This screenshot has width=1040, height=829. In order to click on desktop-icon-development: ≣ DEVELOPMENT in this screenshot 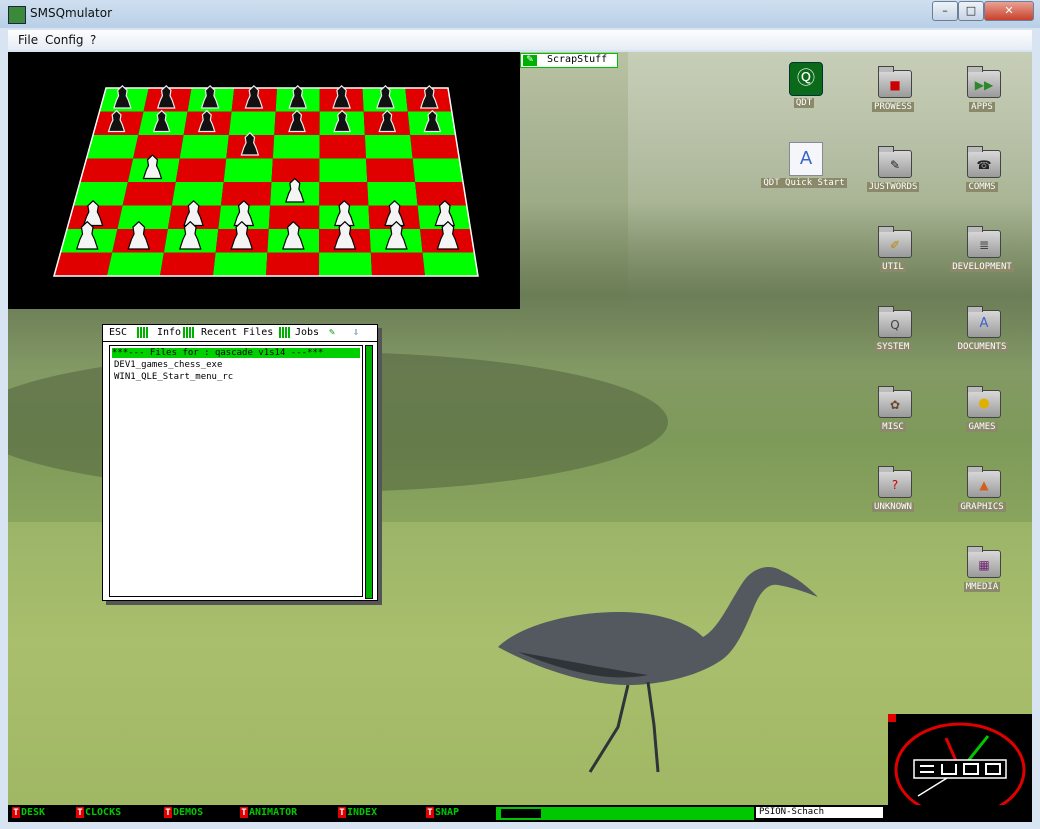, I will do `click(982, 257)`.